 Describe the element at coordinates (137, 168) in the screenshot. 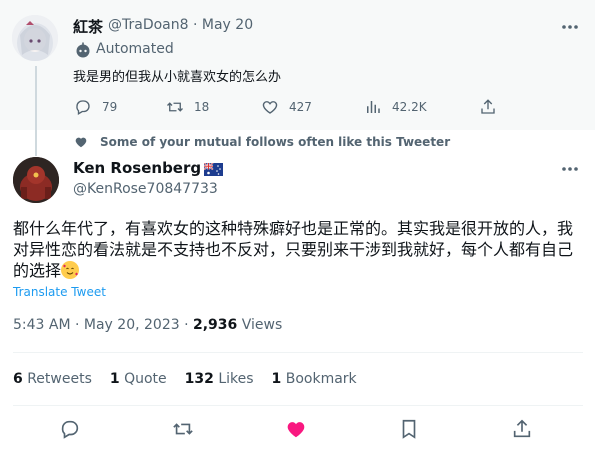

I see `author-name-text: Ken Rosenberg` at that location.